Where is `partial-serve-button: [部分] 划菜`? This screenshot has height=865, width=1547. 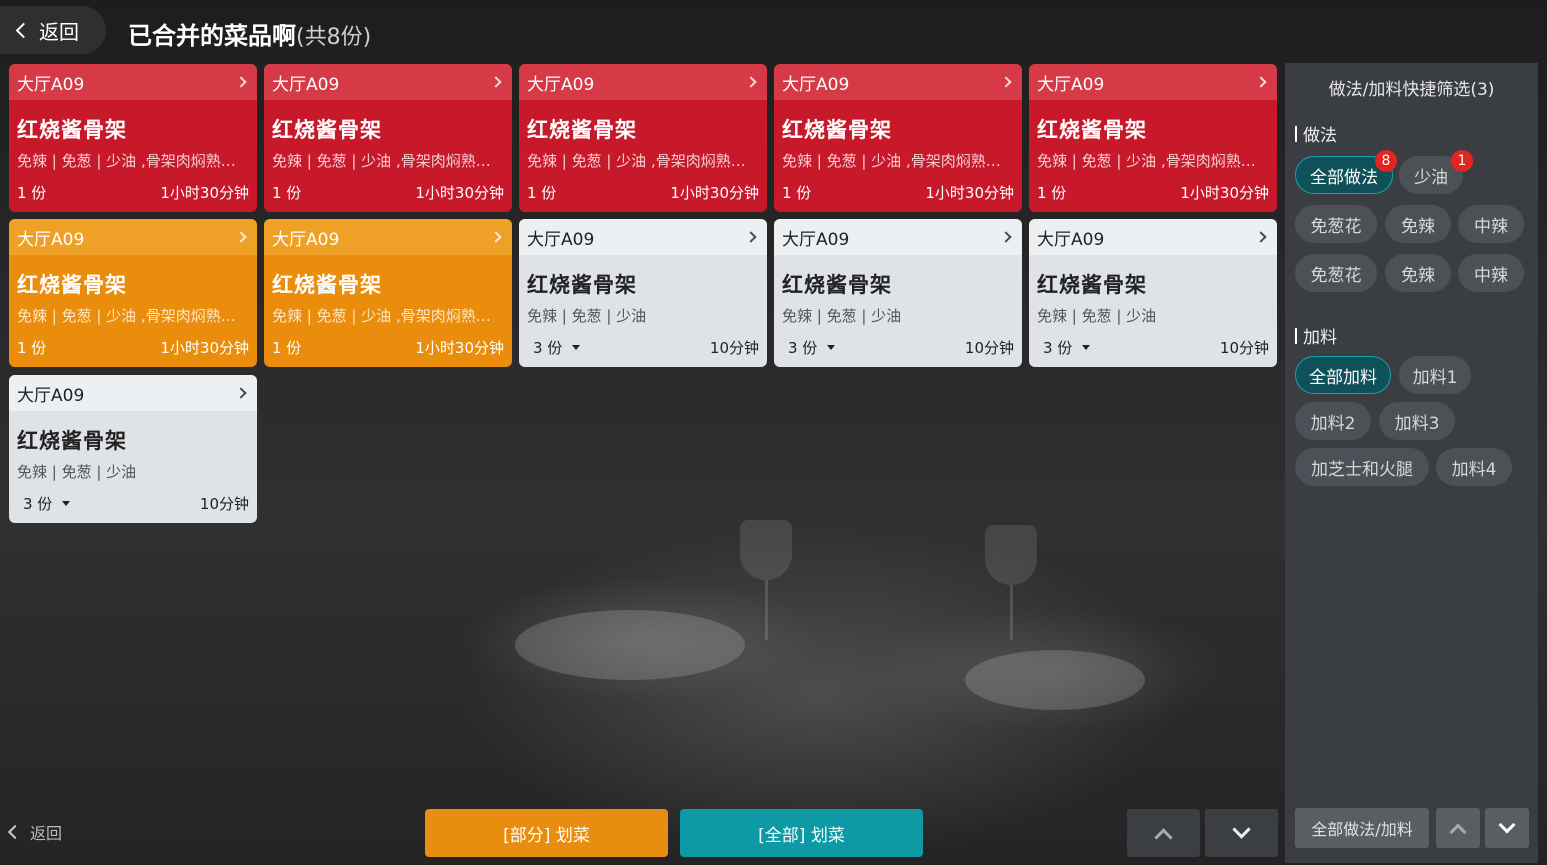
partial-serve-button: [部分] 划菜 is located at coordinates (546, 833).